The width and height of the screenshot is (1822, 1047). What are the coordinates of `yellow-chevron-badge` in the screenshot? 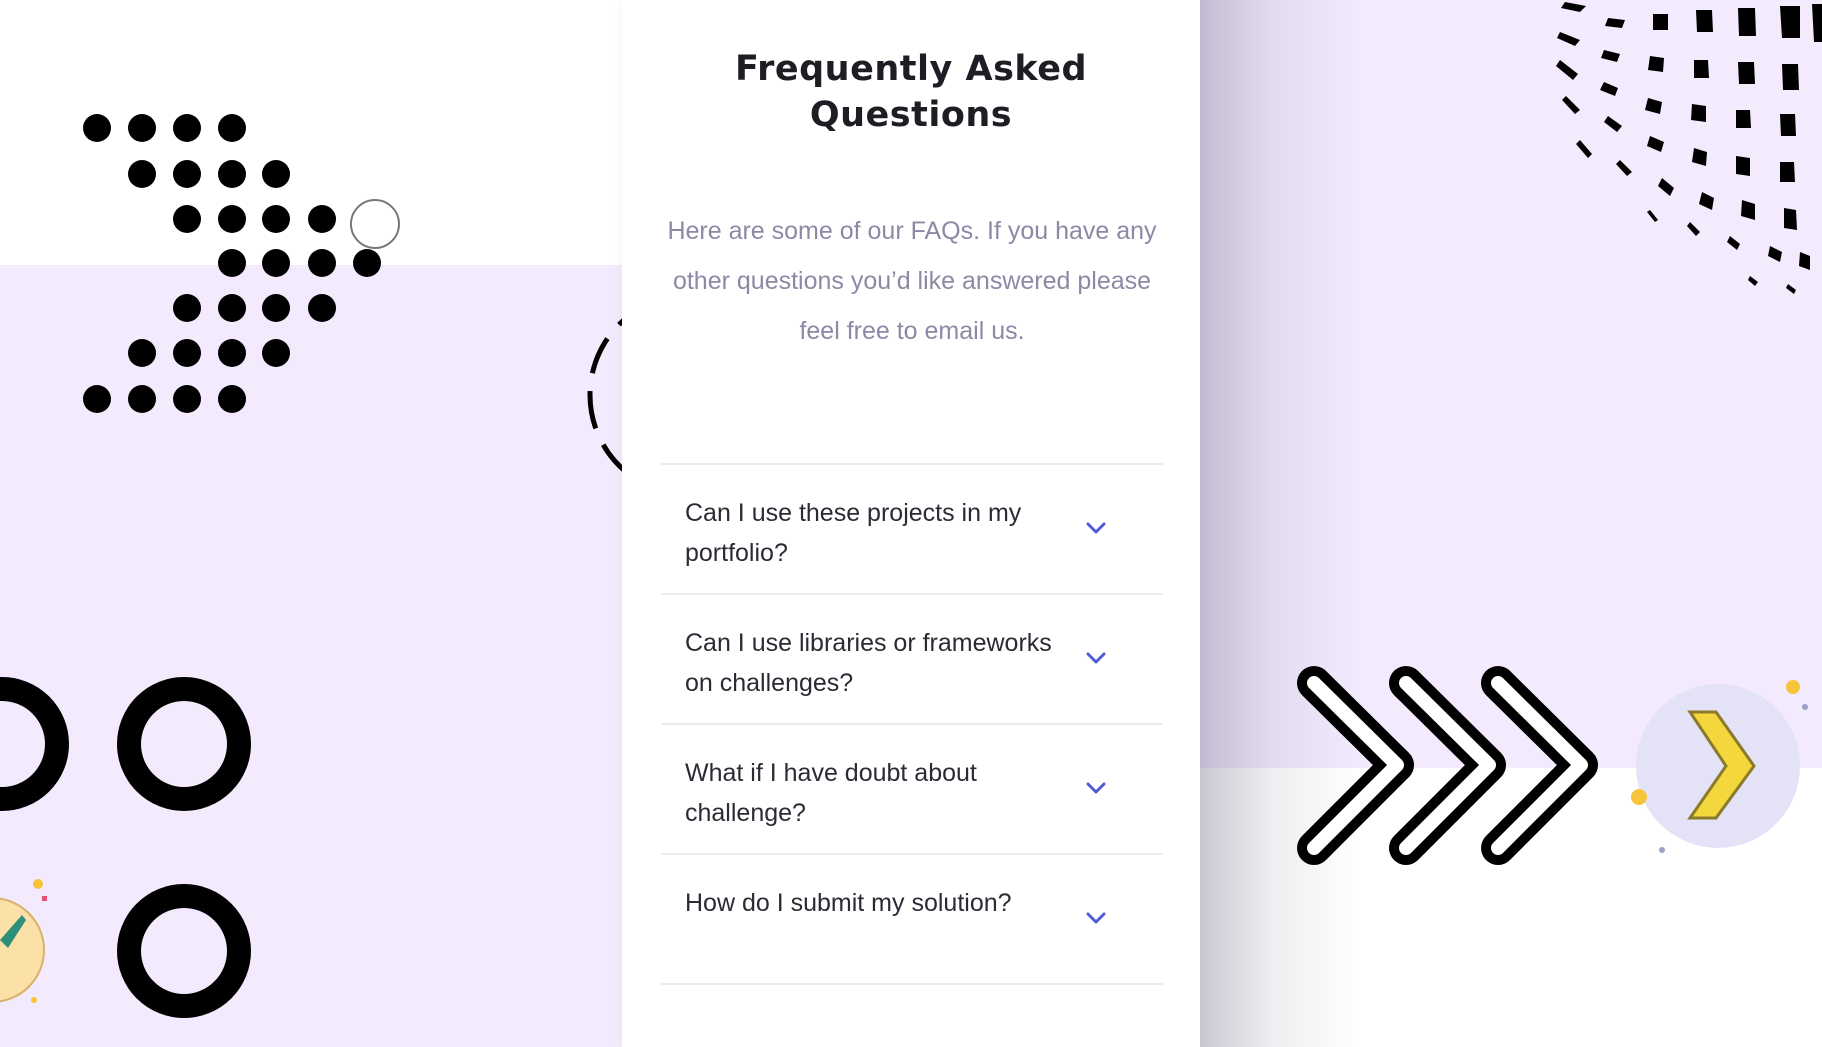 It's located at (1719, 766).